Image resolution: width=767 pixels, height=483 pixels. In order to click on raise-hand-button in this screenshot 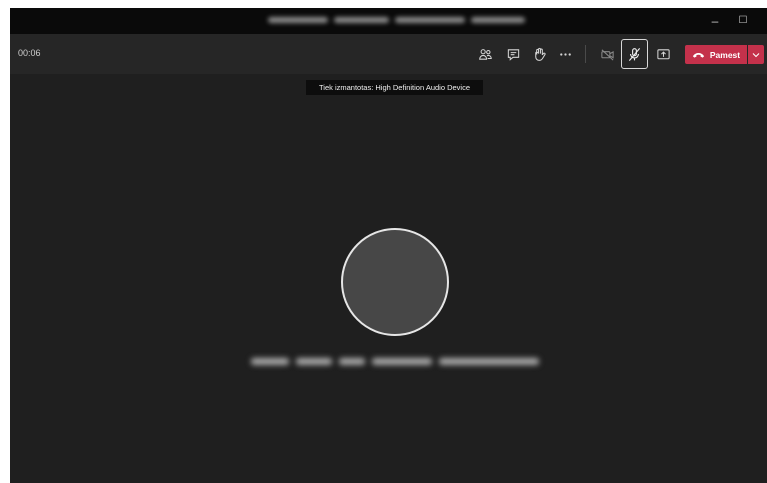, I will do `click(539, 54)`.